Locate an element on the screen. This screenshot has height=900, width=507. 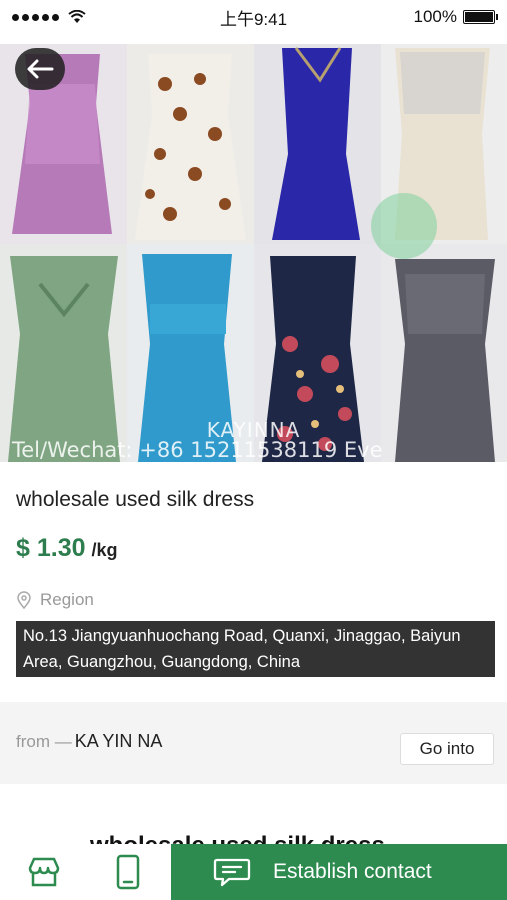
from-label: from — is located at coordinates (44, 741).